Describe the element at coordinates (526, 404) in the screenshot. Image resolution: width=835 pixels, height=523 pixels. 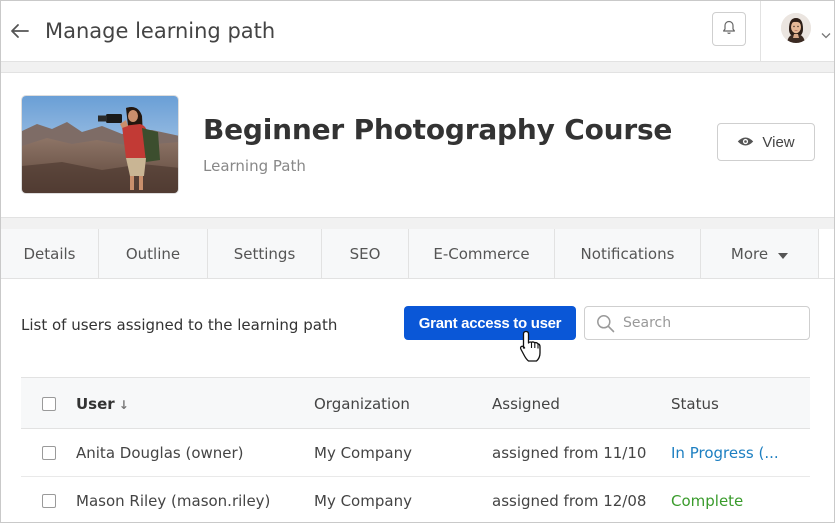
I see `column-header-assigned: Assigned` at that location.